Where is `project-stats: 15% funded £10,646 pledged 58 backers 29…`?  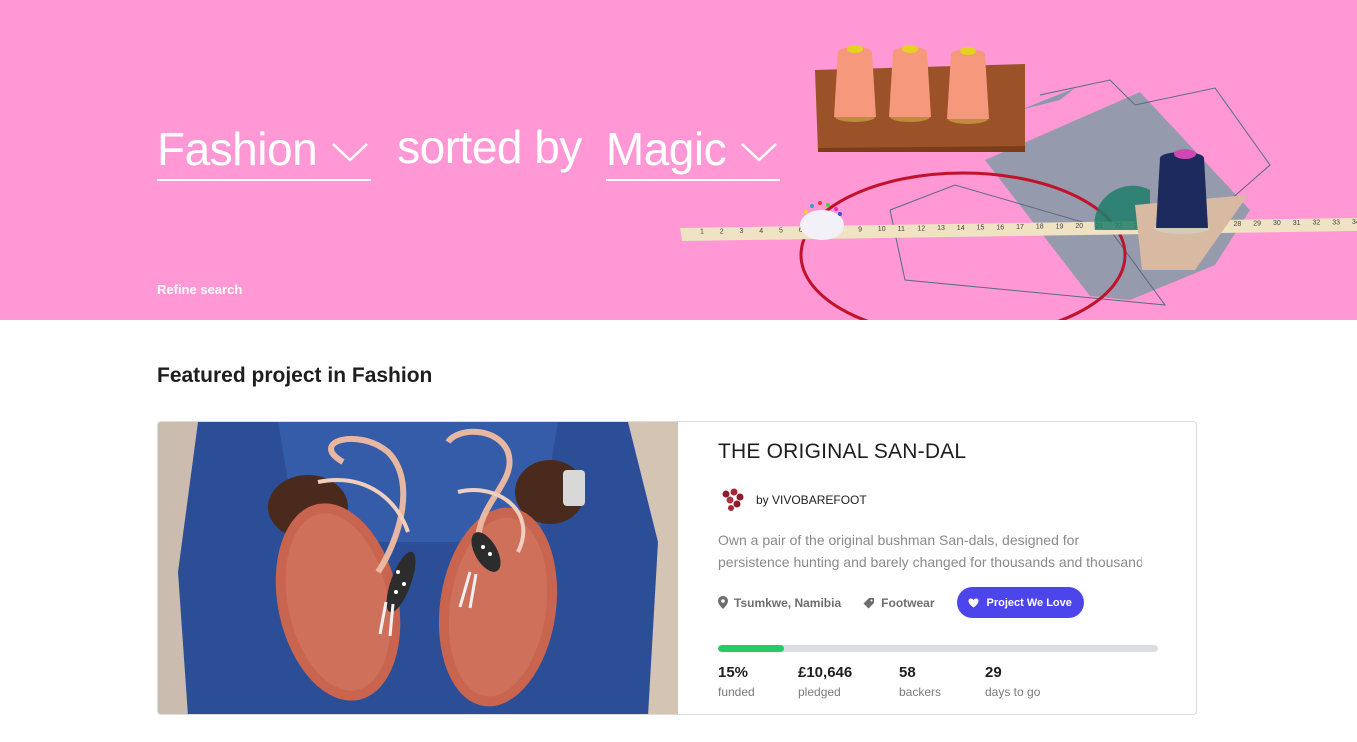 project-stats: 15% funded £10,646 pledged 58 backers 29… is located at coordinates (896, 681).